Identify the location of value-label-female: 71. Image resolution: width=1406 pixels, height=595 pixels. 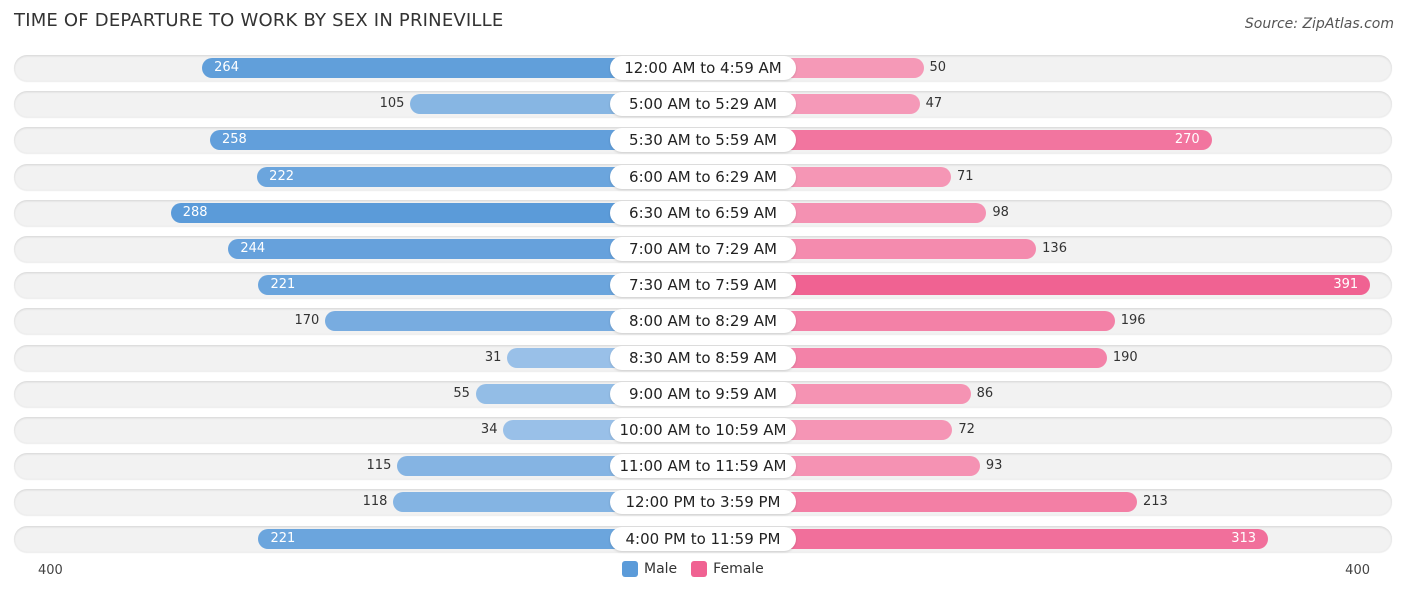
(965, 176).